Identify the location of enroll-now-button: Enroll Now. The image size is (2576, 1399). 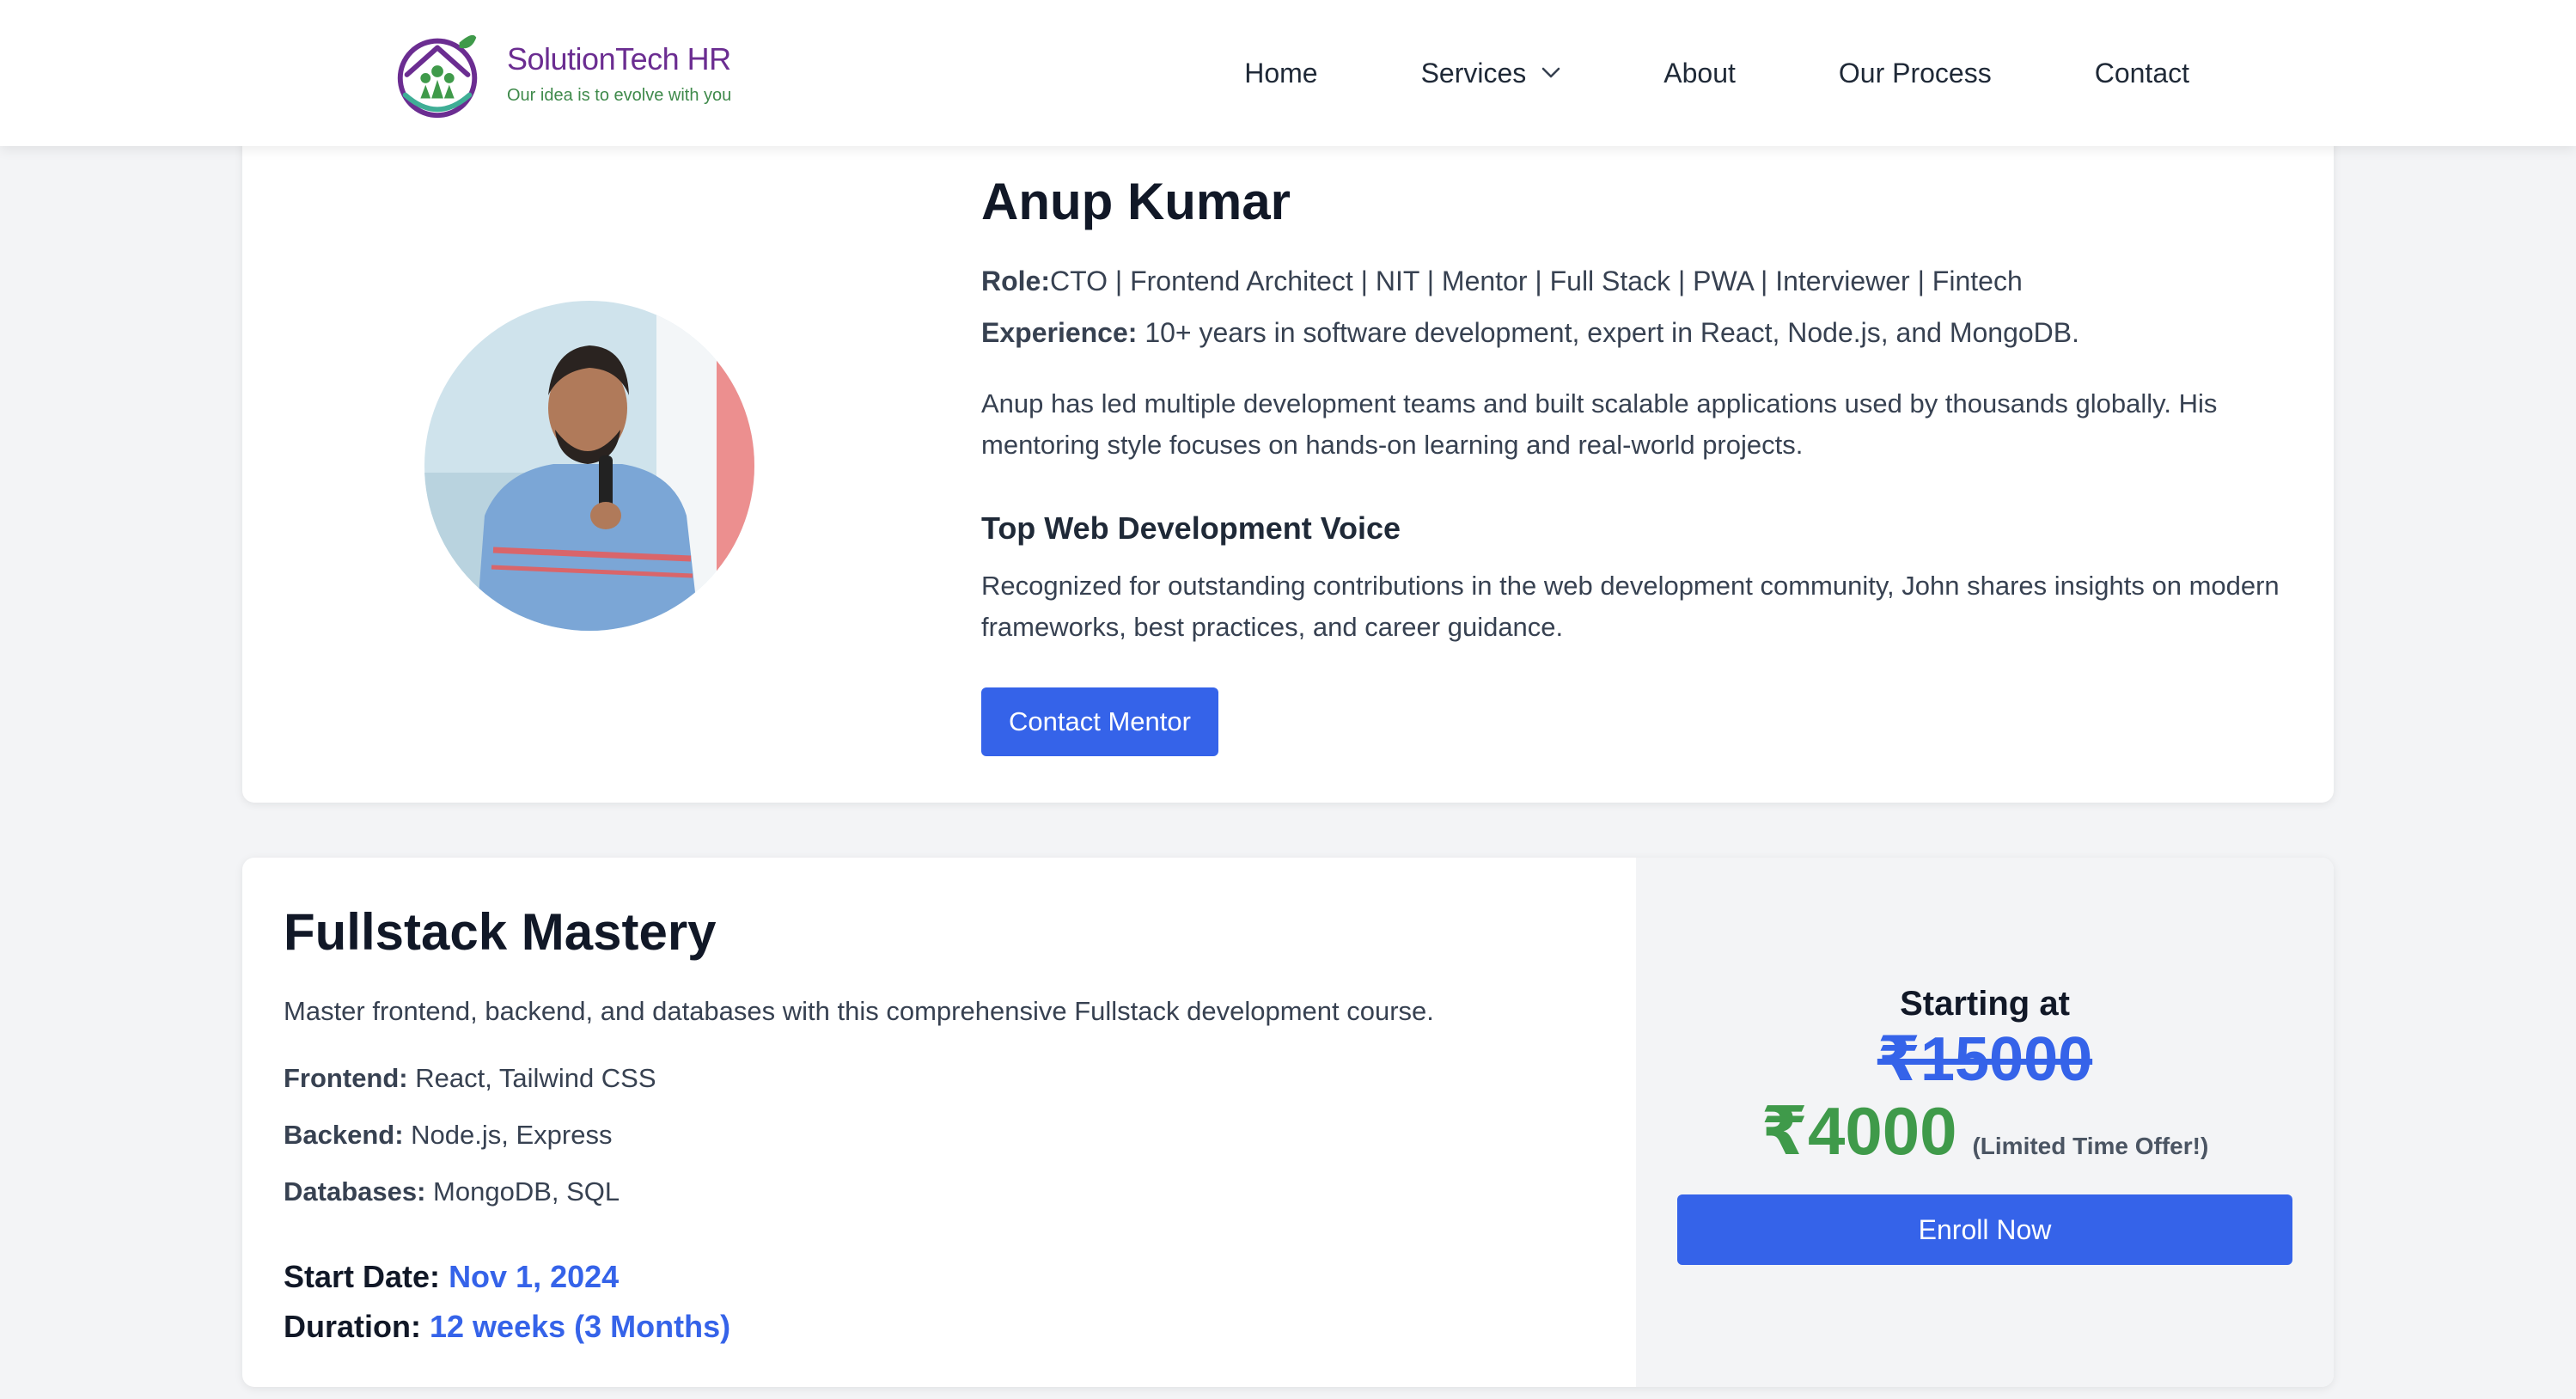
(1984, 1229).